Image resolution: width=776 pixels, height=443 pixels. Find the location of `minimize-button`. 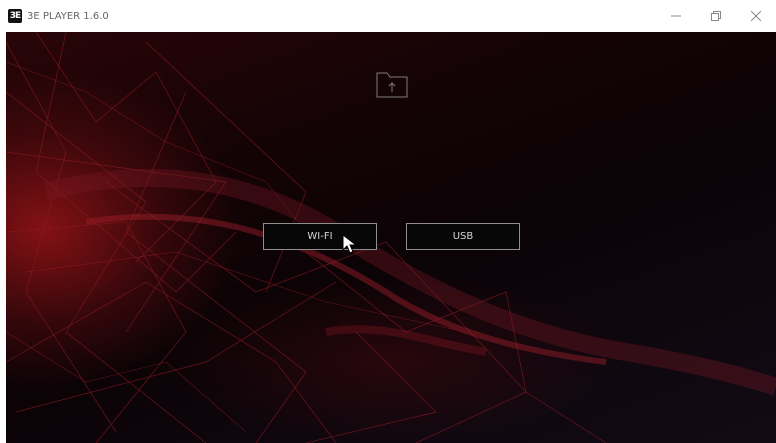

minimize-button is located at coordinates (676, 16).